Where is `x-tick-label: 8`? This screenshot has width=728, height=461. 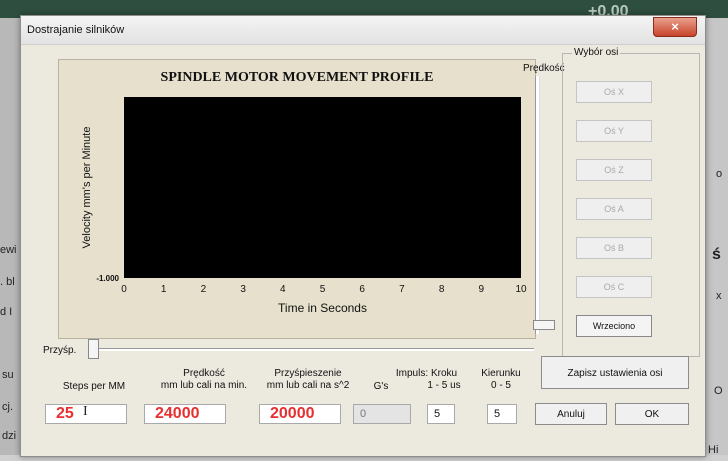 x-tick-label: 8 is located at coordinates (442, 289).